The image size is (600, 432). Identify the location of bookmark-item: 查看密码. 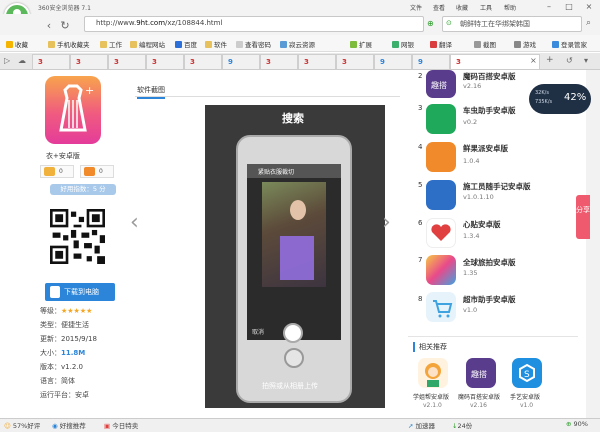
(253, 44).